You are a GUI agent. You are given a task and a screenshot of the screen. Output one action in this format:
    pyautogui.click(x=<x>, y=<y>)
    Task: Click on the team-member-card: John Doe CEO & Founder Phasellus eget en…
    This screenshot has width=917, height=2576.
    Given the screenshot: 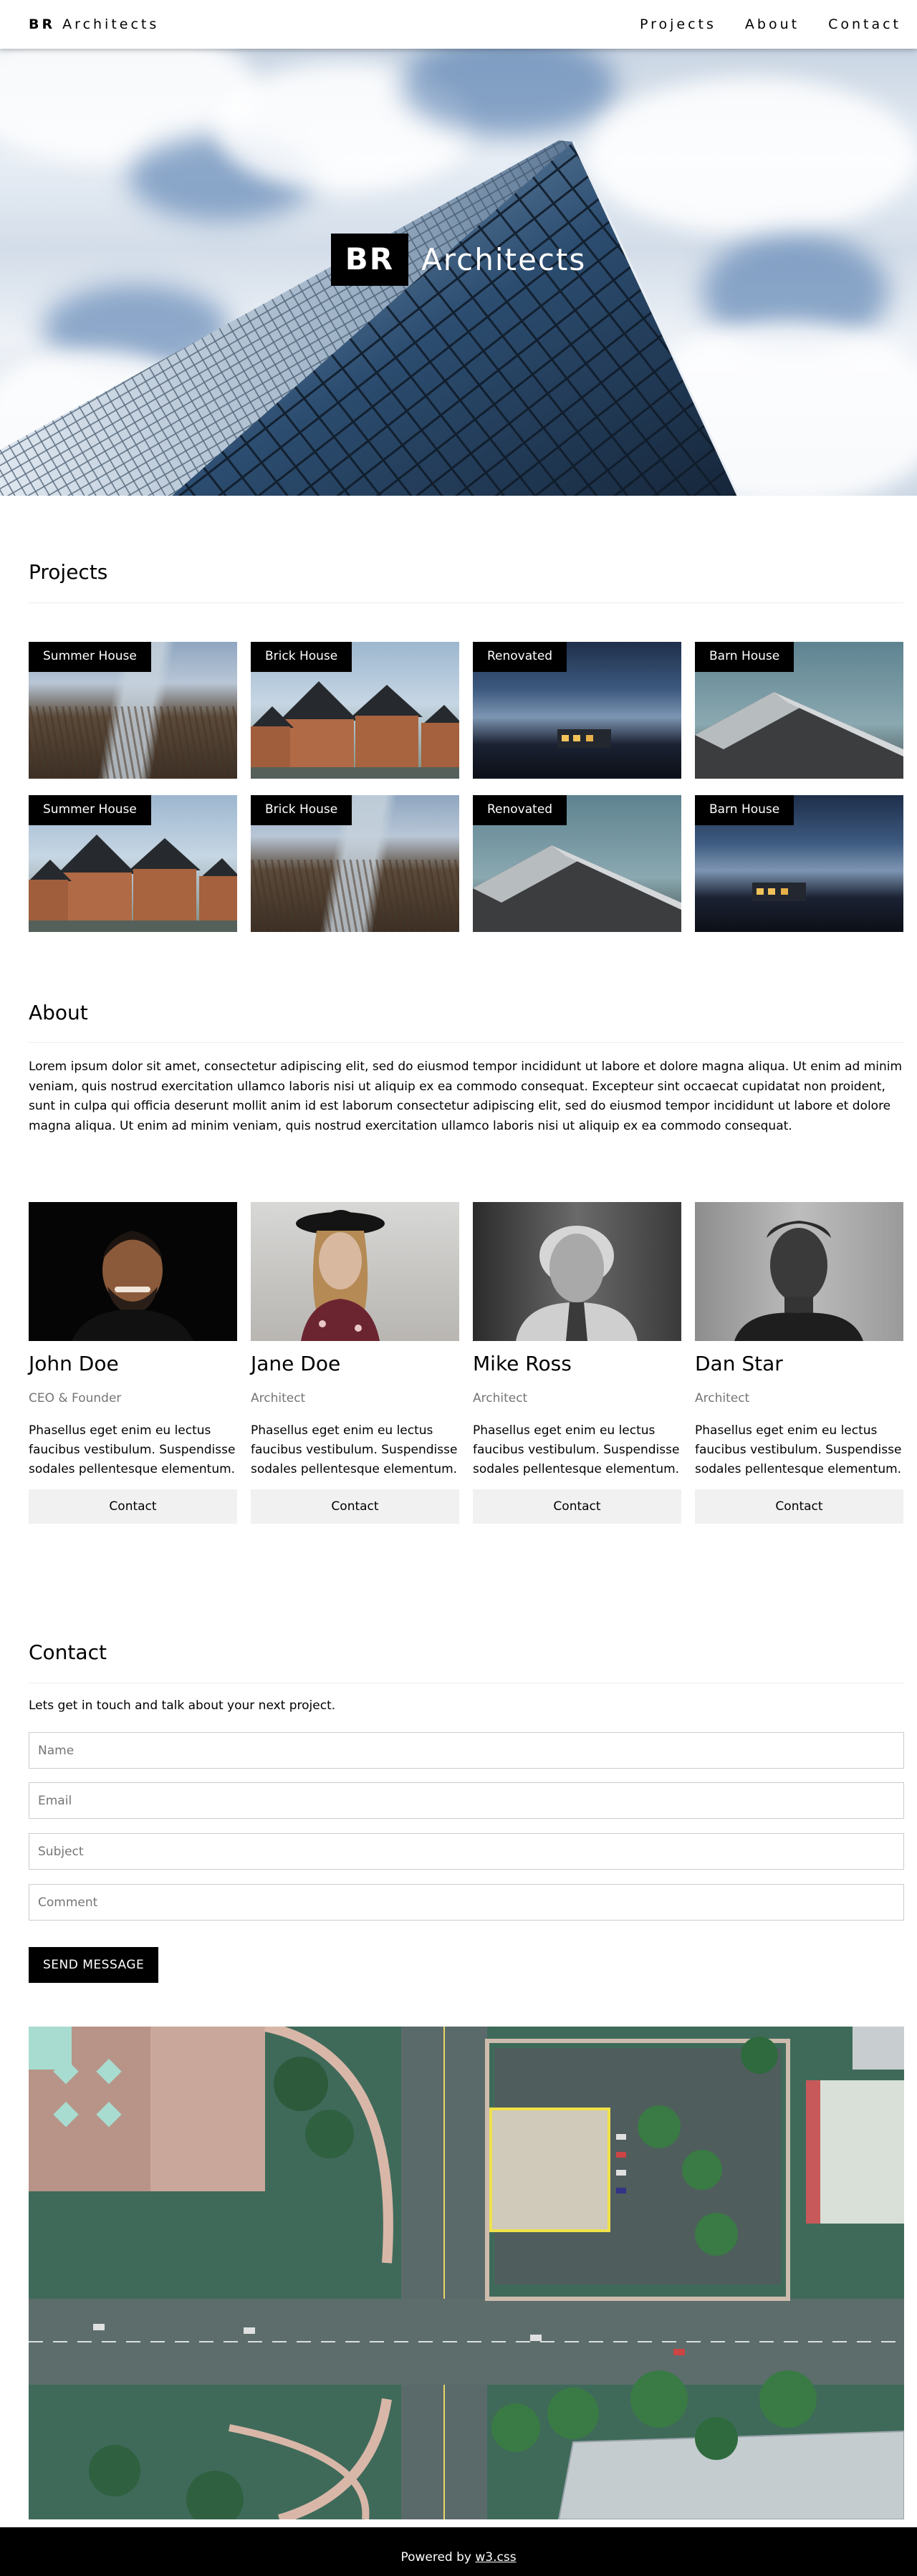 What is the action you would take?
    pyautogui.click(x=133, y=1363)
    